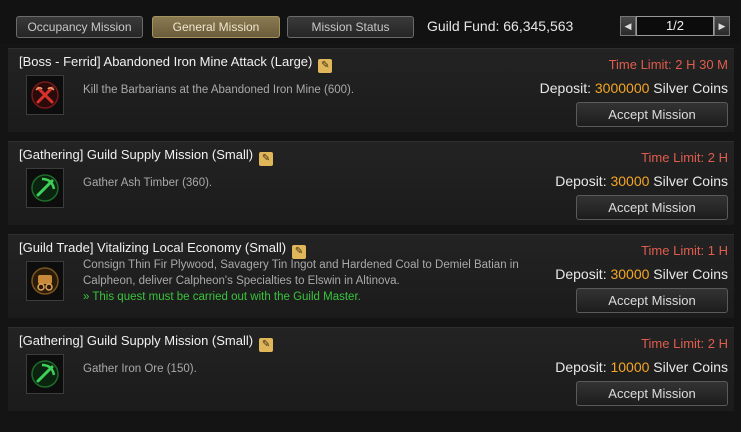  I want to click on mission-description: Gather Iron Ore (150)., so click(140, 369).